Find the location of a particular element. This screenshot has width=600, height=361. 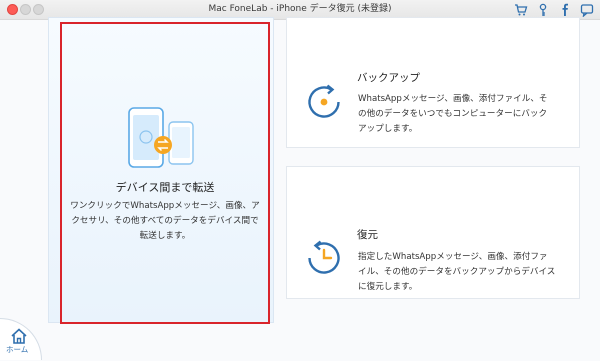

transfer-title: デバイス間まで転送 is located at coordinates (165, 187).